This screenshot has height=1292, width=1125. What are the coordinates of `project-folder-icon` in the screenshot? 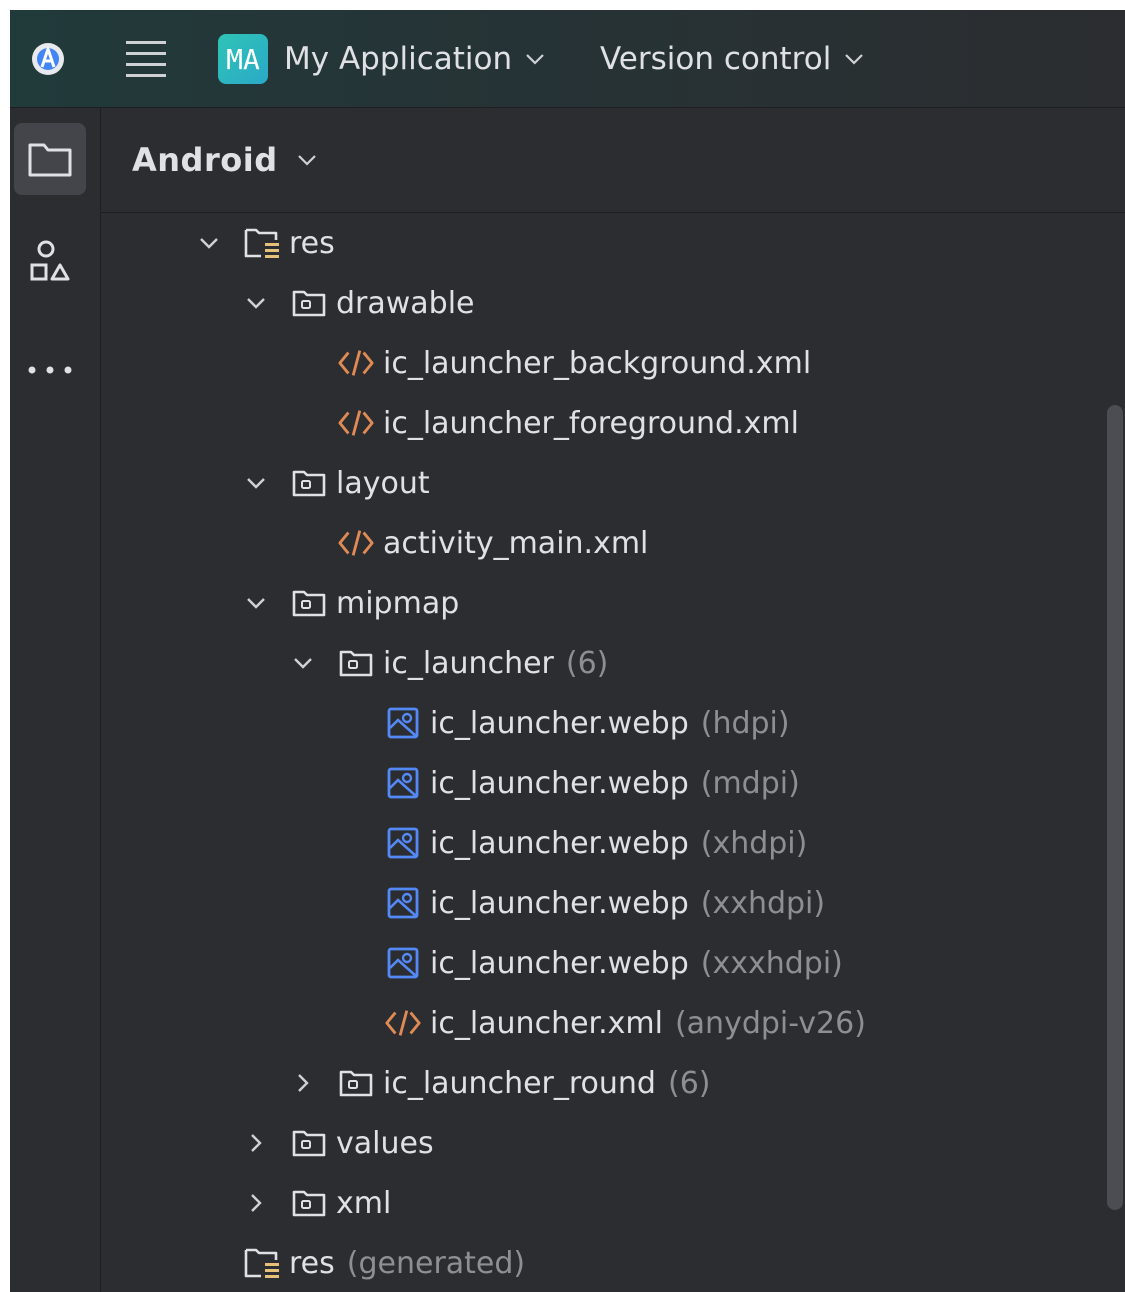 It's located at (50, 160).